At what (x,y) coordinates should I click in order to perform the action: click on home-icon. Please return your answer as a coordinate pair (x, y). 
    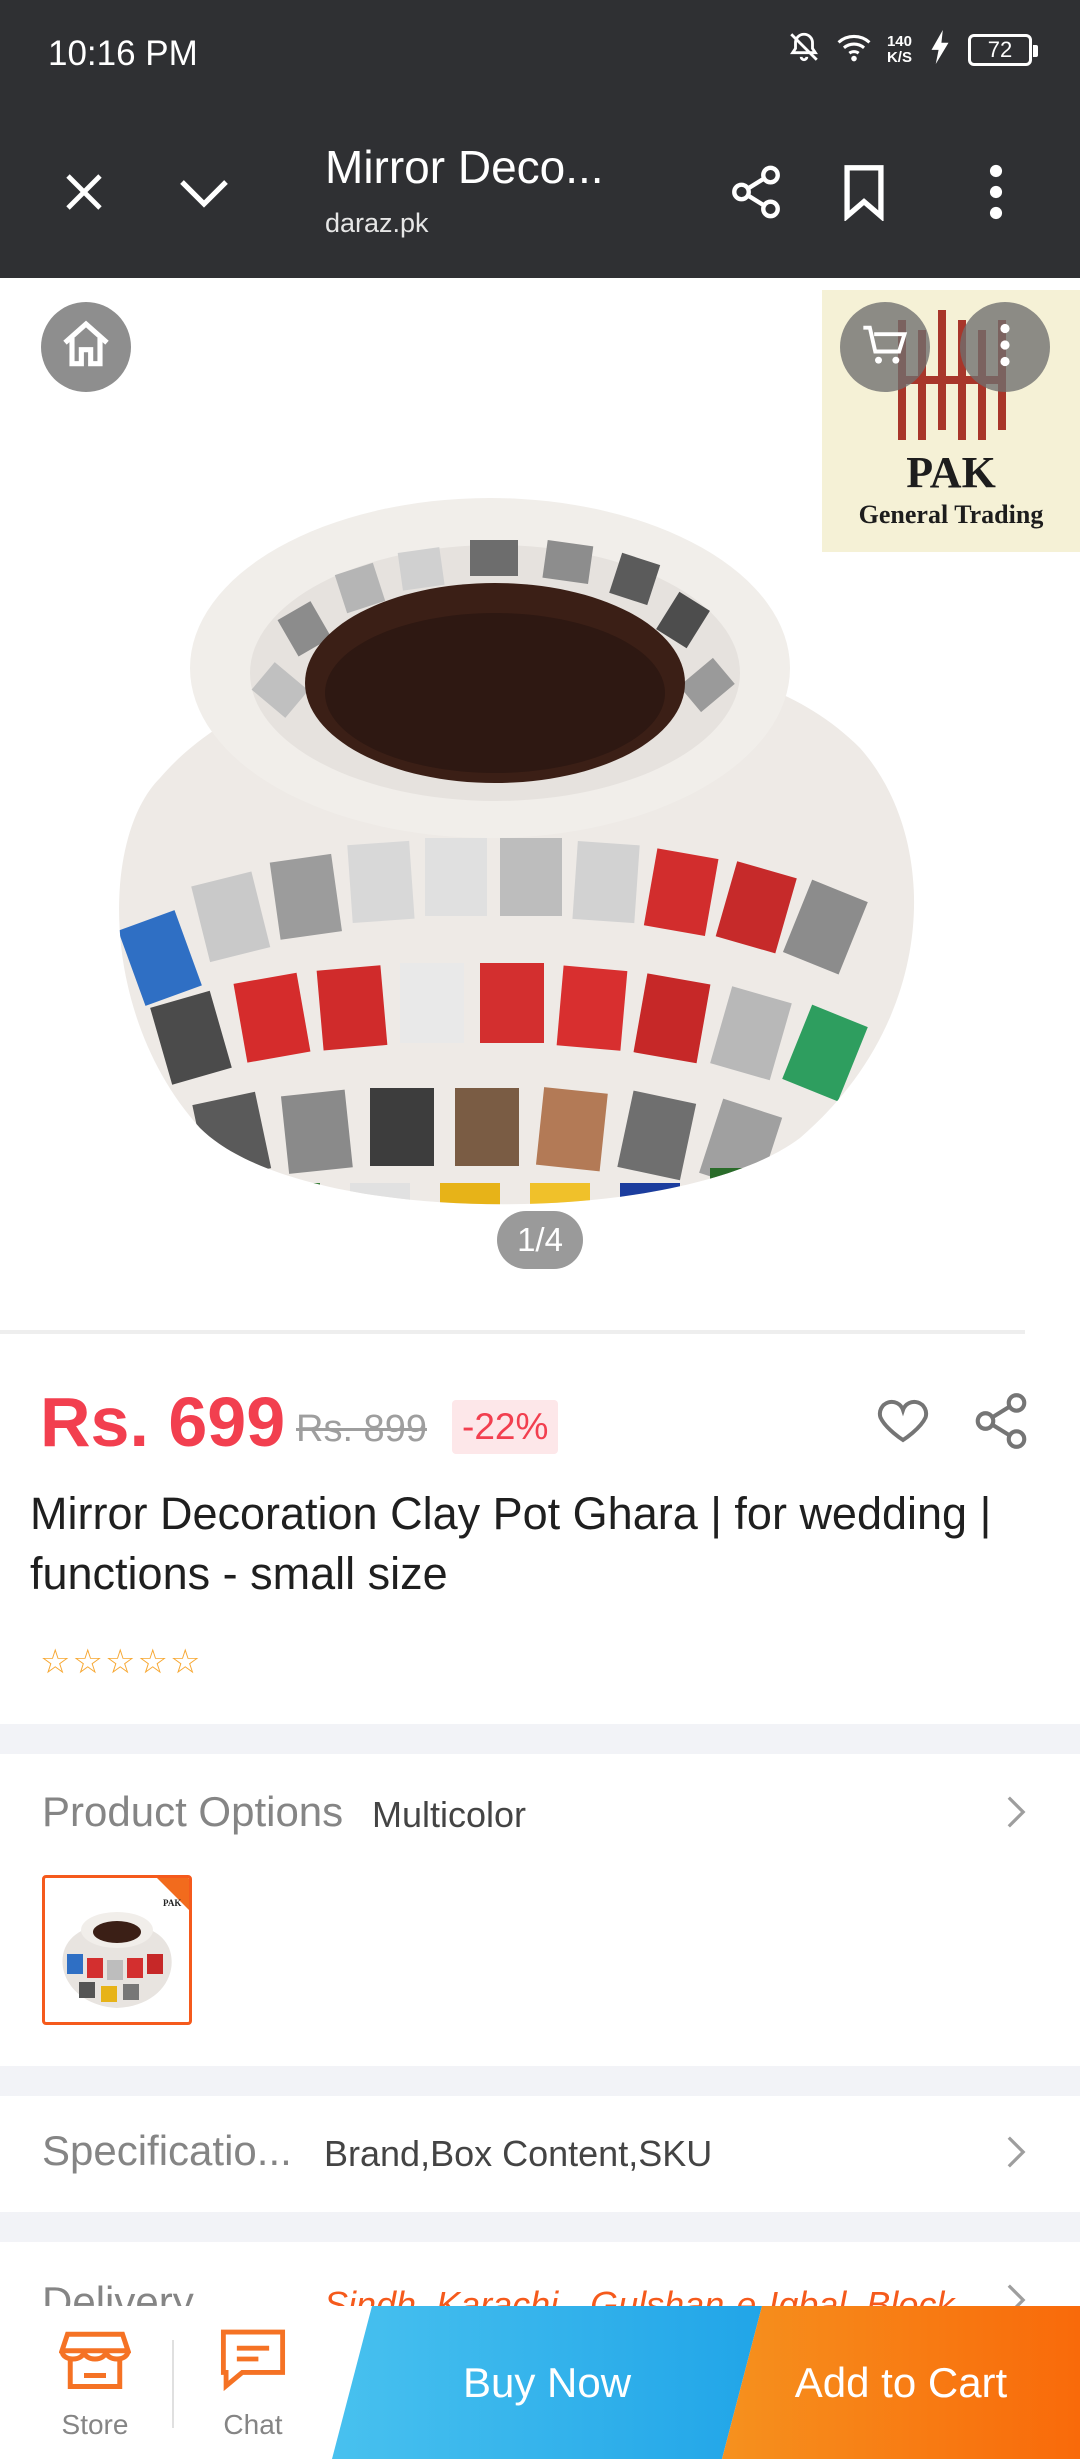
    Looking at the image, I should click on (86, 347).